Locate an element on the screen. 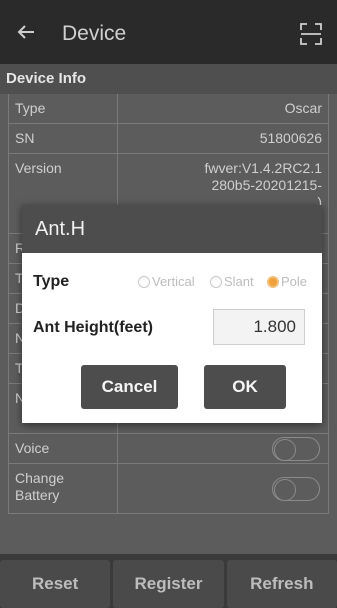 The width and height of the screenshot is (337, 608). section-title: Device Info is located at coordinates (168, 79).